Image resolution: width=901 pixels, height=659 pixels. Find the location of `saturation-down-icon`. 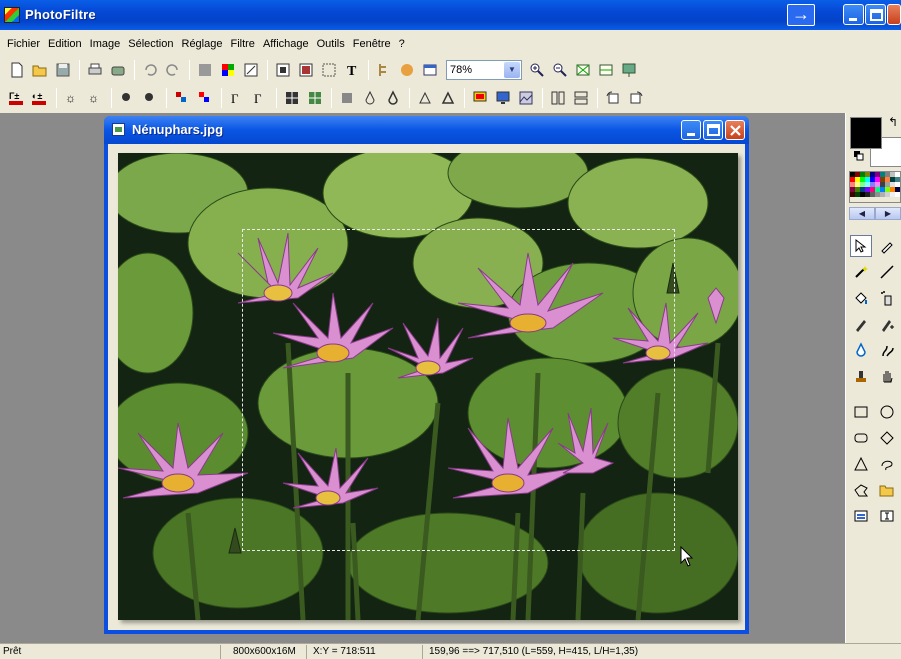

saturation-down-icon is located at coordinates (182, 98).